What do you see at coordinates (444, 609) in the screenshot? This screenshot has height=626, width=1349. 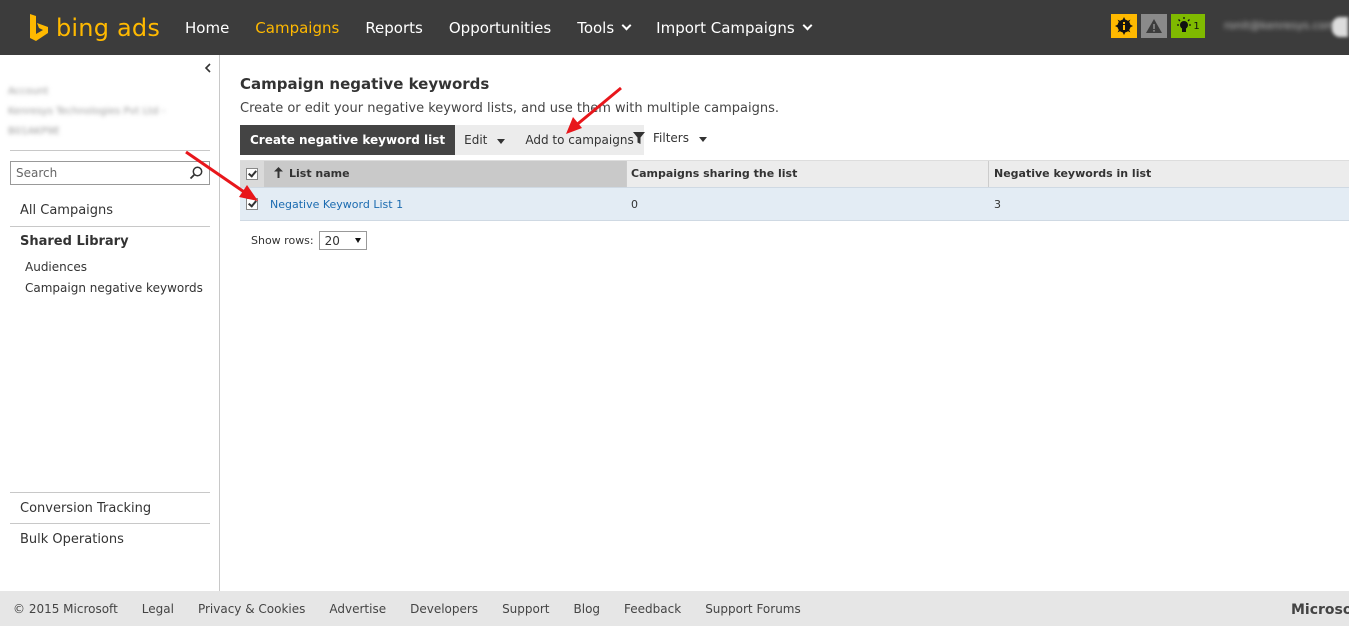 I see `footer-link-developers: Developers` at bounding box center [444, 609].